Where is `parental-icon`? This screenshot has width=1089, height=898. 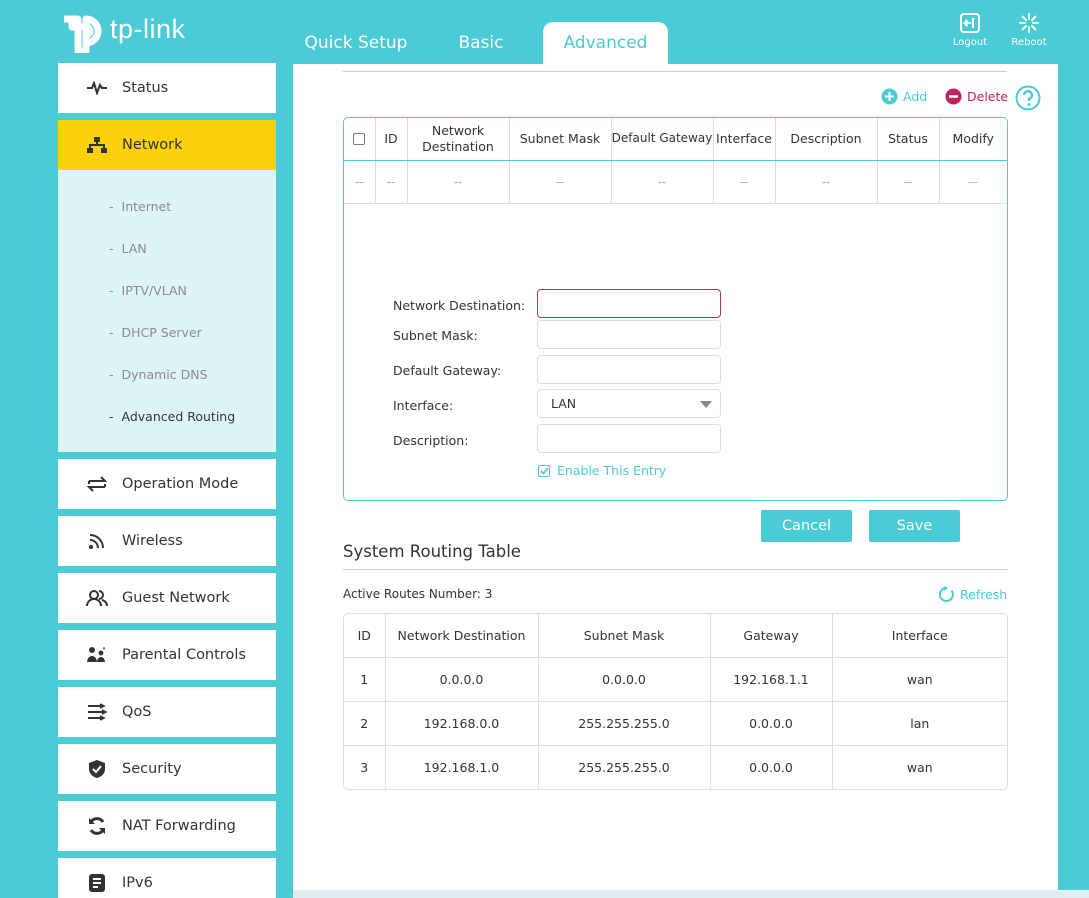
parental-icon is located at coordinates (97, 655).